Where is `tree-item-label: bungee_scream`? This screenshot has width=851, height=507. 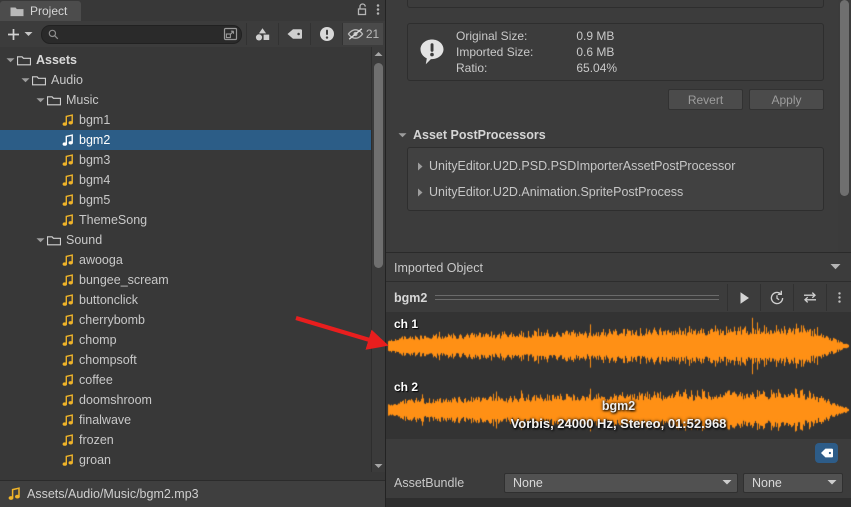 tree-item-label: bungee_scream is located at coordinates (124, 280).